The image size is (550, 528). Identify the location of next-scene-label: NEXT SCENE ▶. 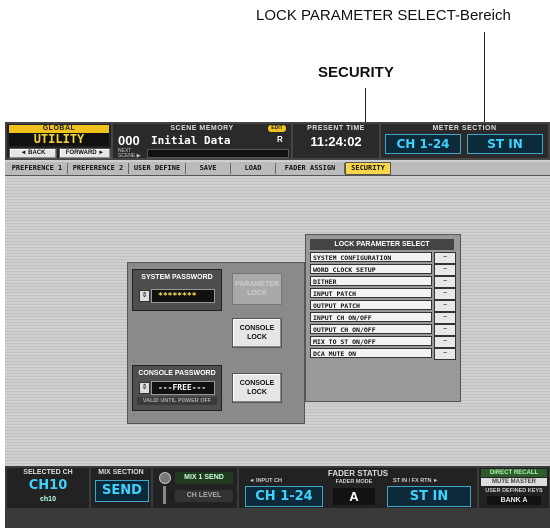
(129, 153).